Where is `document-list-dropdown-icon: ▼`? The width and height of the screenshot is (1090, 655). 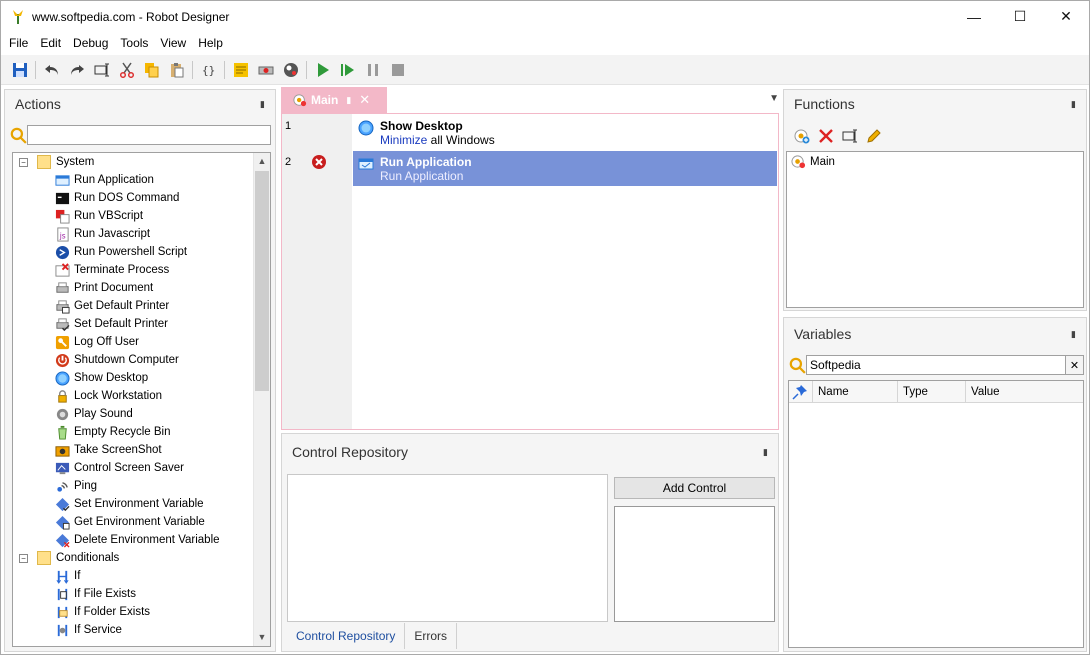
document-list-dropdown-icon: ▼ is located at coordinates (774, 98).